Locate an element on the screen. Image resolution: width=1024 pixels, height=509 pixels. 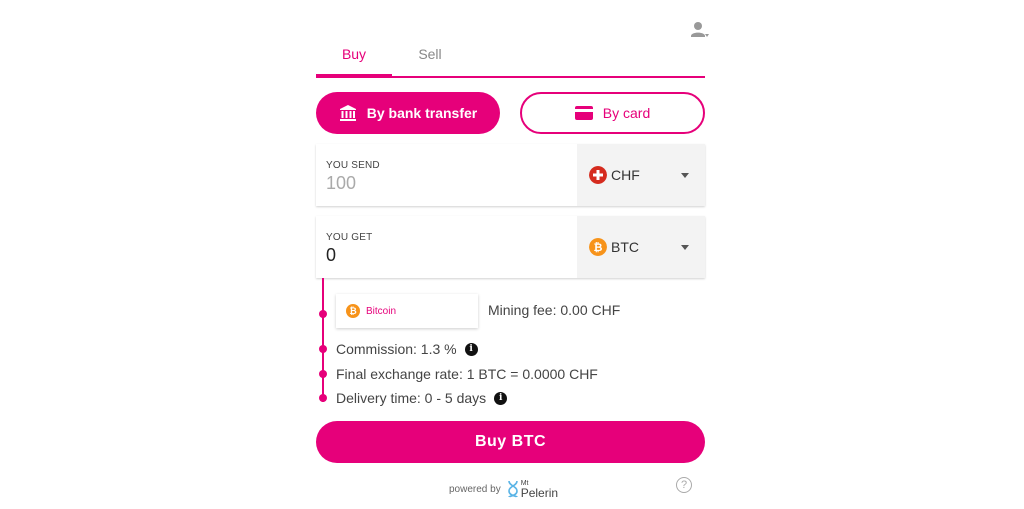
get-label: YOU GET is located at coordinates (349, 237).